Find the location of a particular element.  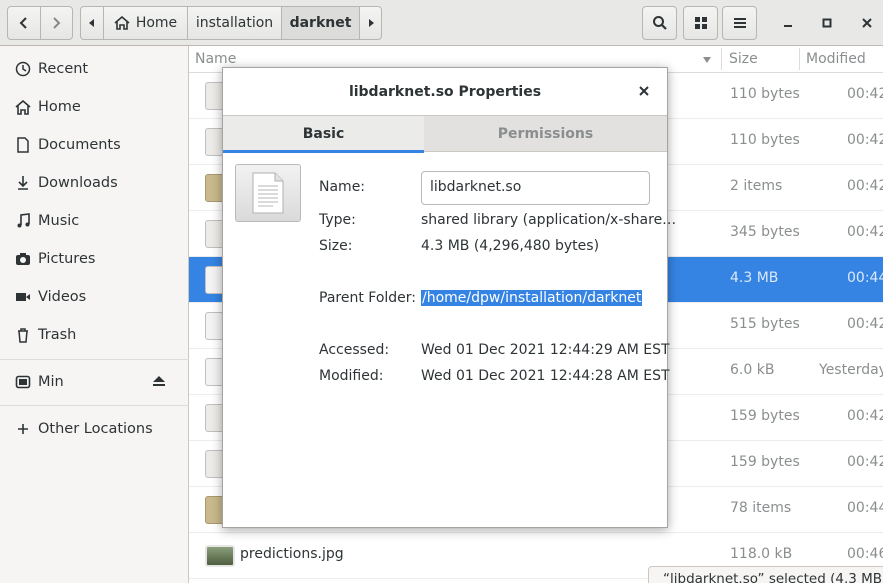

path-scroll-left-button is located at coordinates (92, 23).